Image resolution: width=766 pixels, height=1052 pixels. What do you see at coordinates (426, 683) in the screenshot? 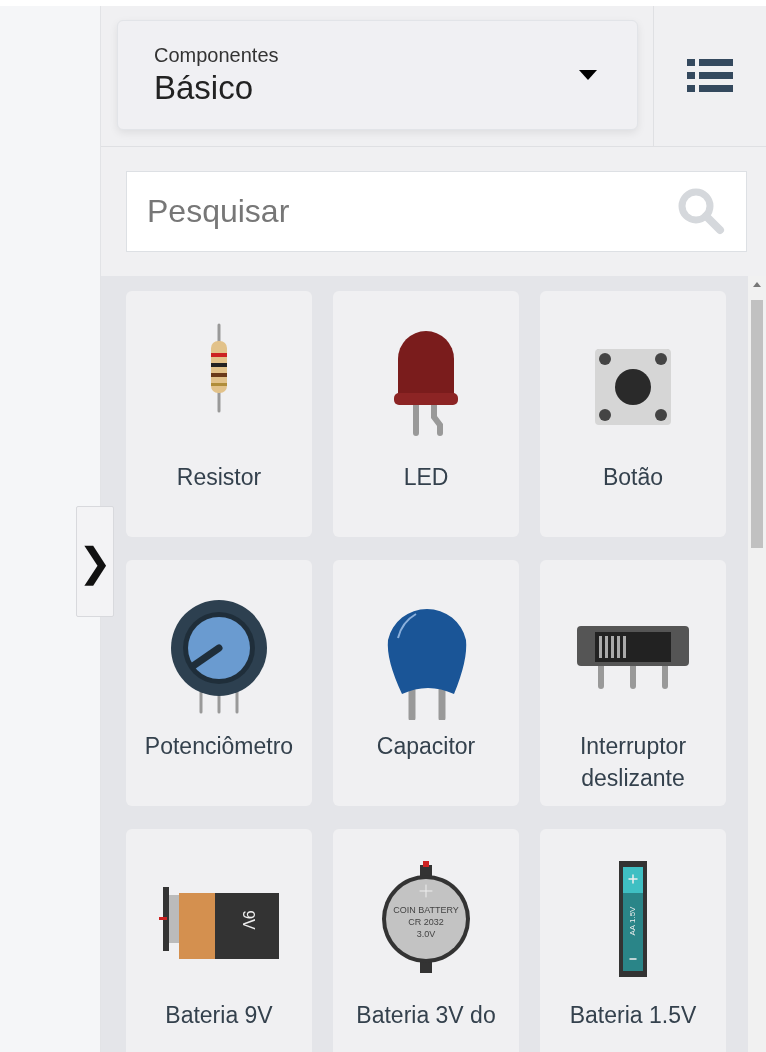
I see `component-card: Capacitor` at bounding box center [426, 683].